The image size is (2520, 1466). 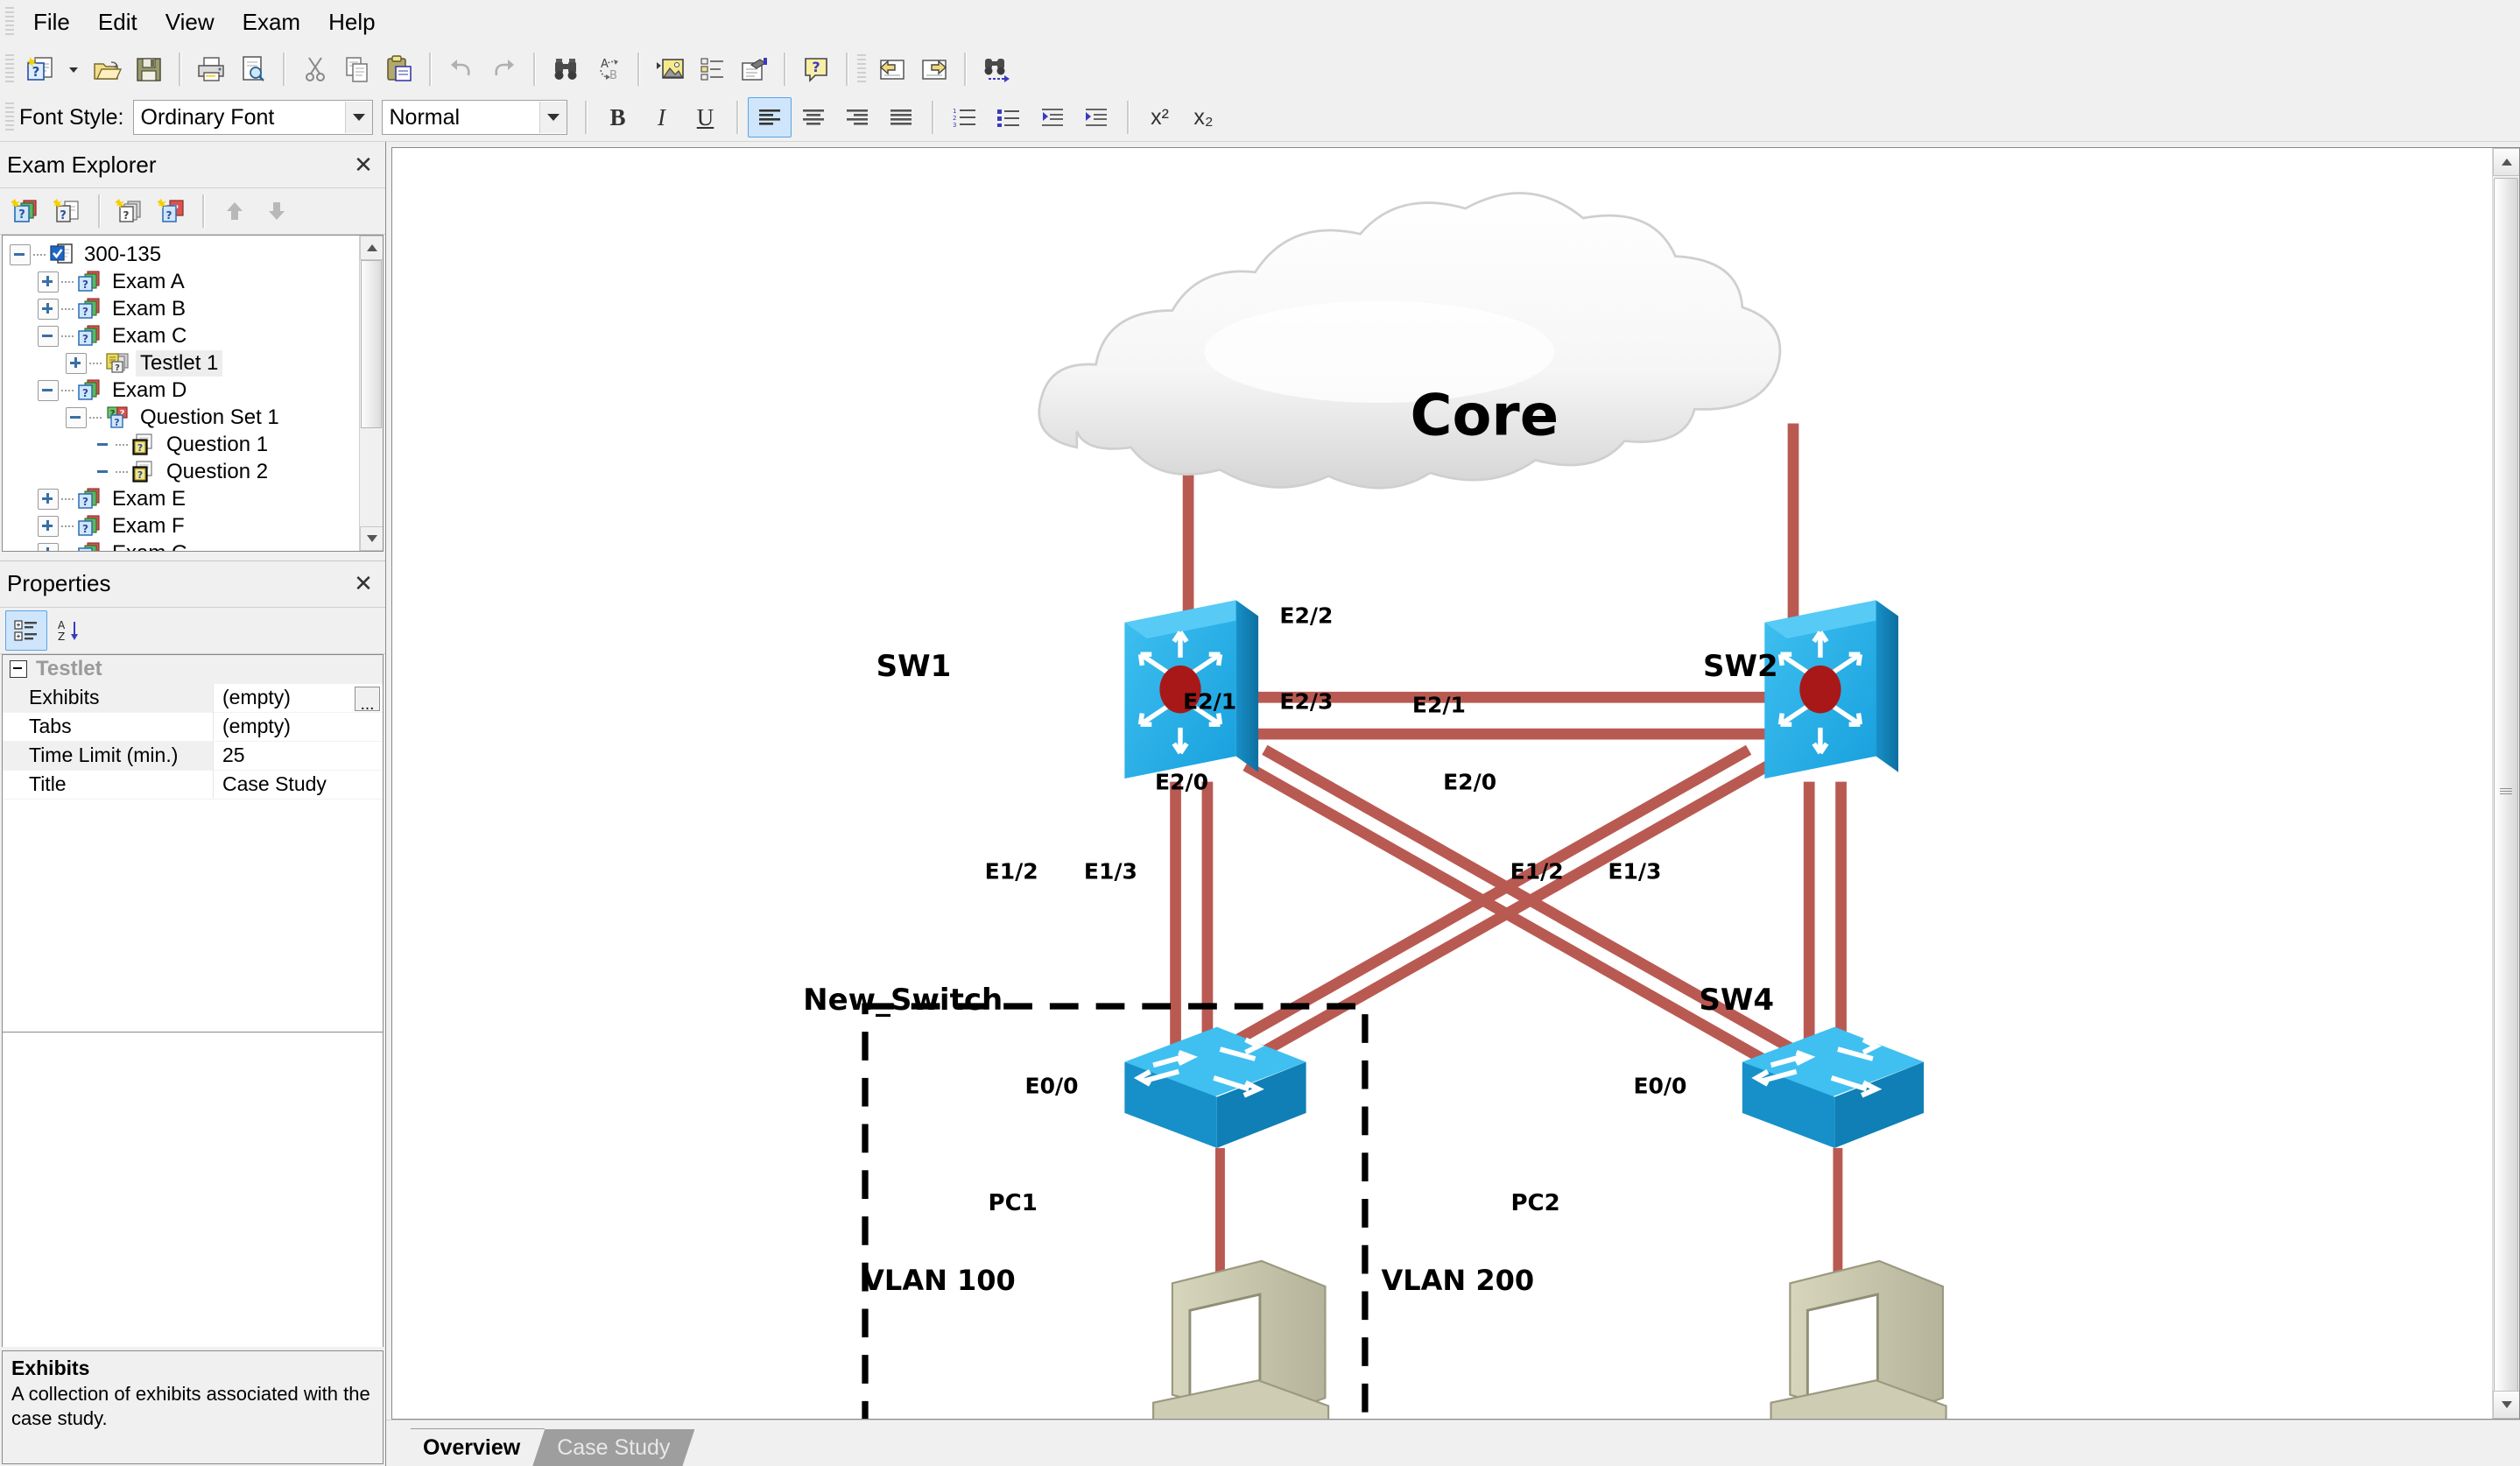 I want to click on new-document-icon: ?, so click(x=40, y=69).